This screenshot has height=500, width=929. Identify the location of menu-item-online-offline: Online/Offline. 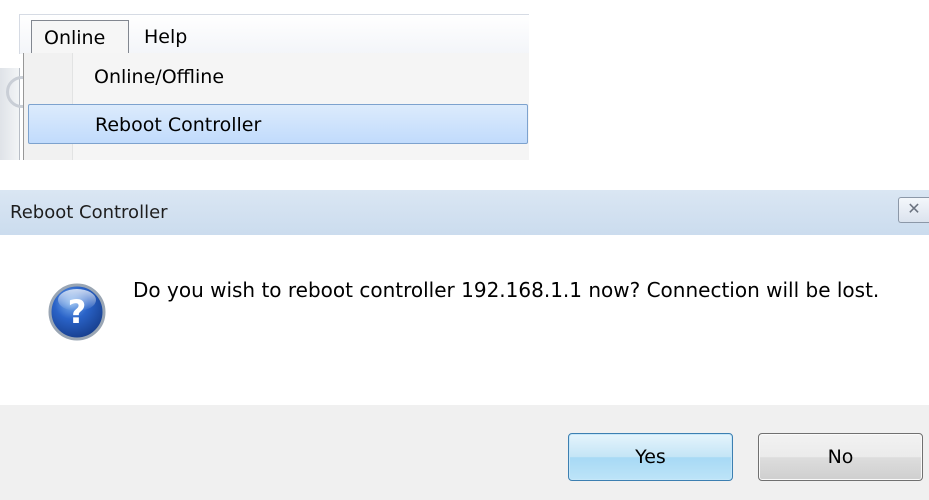
(276, 77).